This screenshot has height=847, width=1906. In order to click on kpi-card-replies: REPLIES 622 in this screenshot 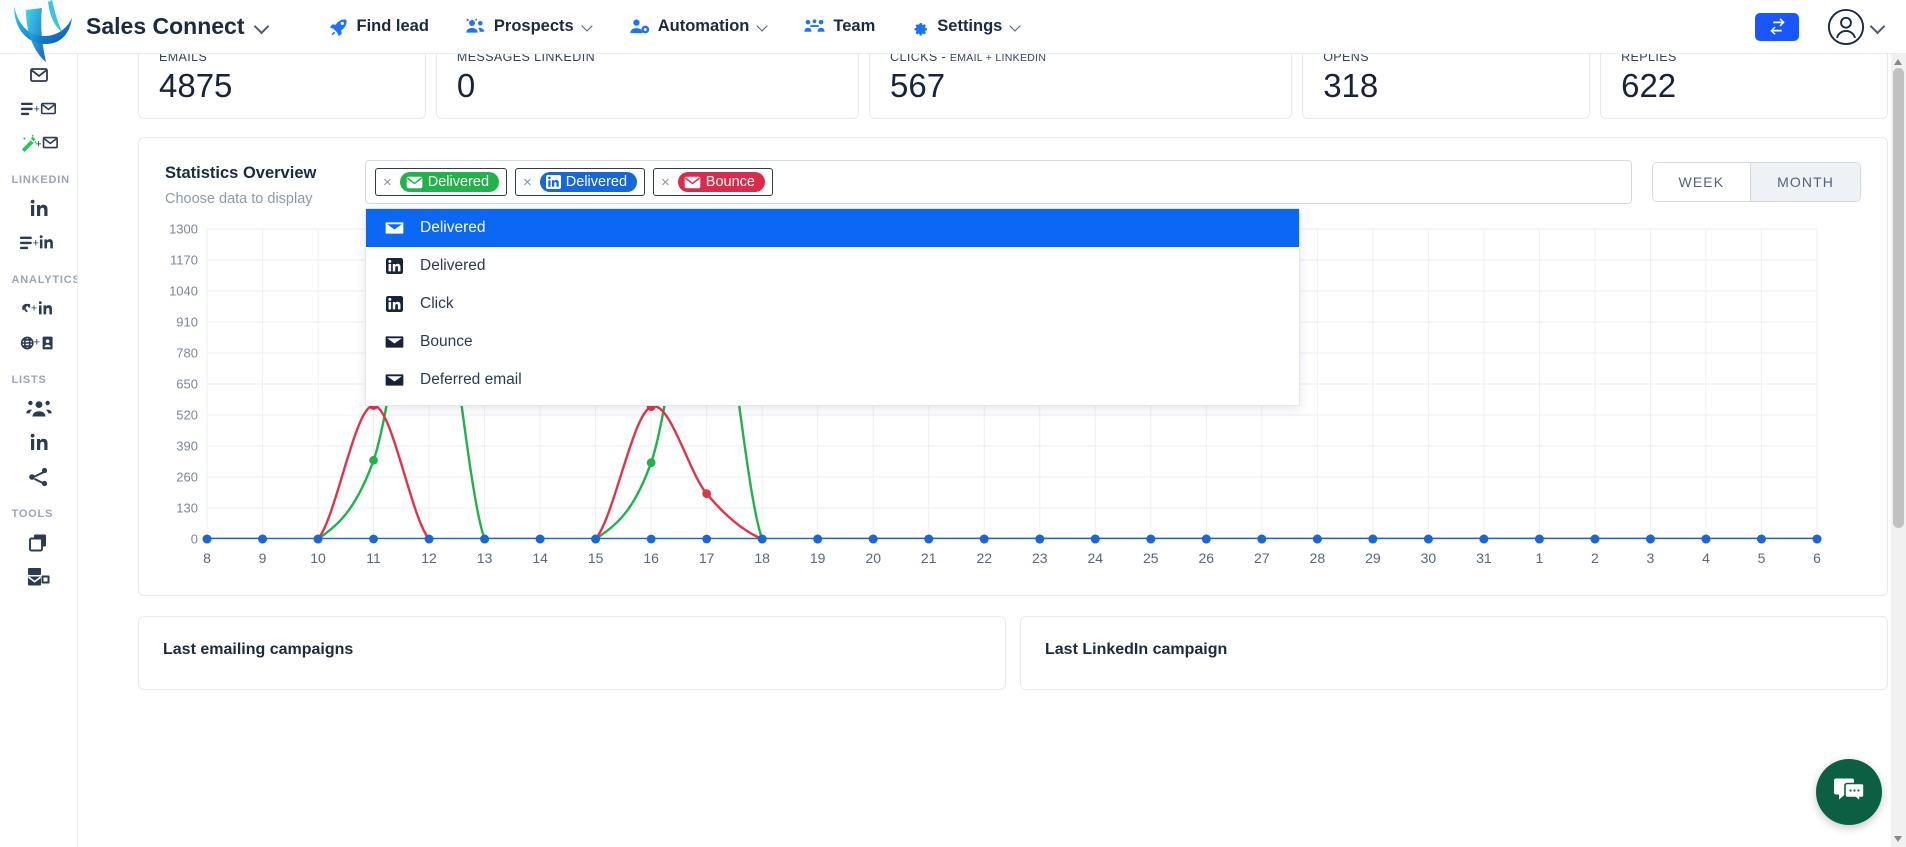, I will do `click(1744, 87)`.